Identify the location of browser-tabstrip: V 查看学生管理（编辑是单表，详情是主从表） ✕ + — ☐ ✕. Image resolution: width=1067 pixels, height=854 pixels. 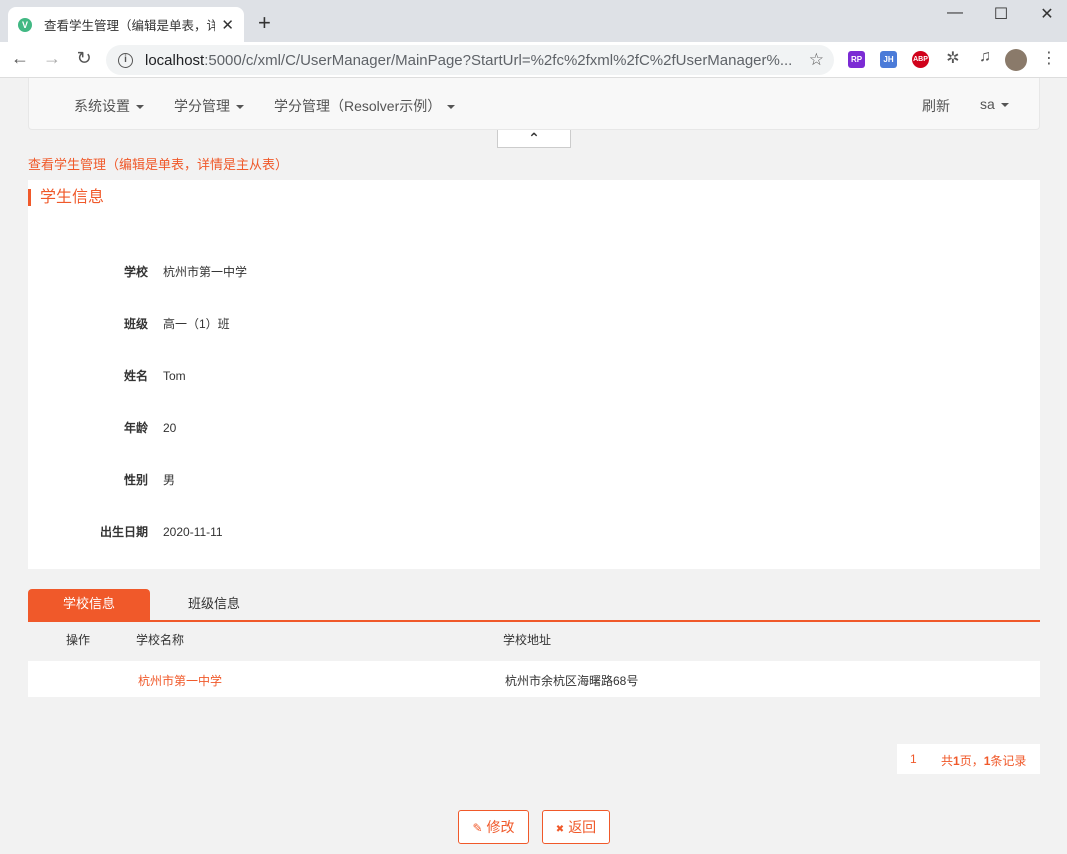
(533, 21).